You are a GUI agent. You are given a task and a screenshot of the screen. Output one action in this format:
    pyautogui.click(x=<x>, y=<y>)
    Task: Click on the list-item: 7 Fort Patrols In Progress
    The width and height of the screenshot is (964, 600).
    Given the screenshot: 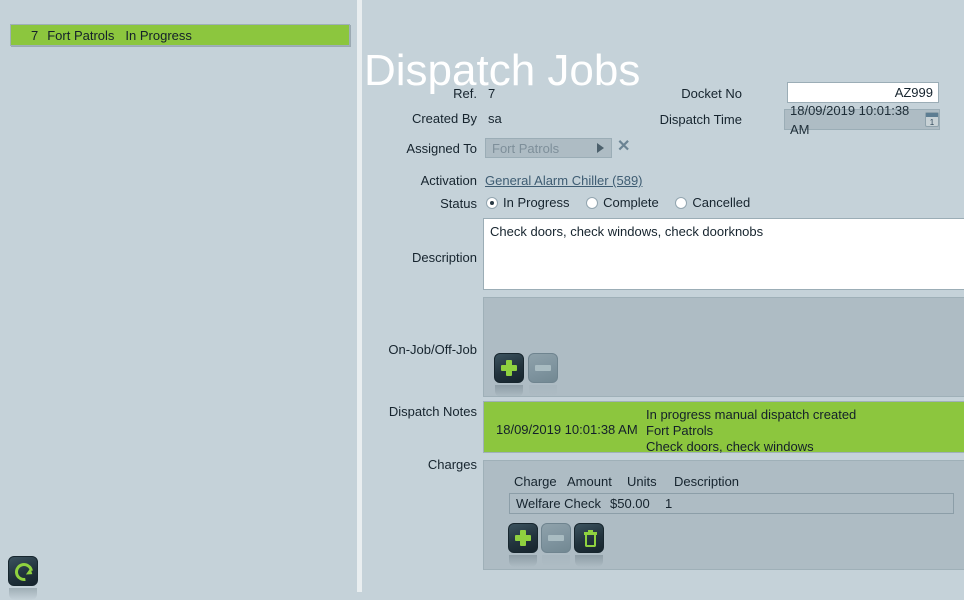 What is the action you would take?
    pyautogui.click(x=180, y=35)
    